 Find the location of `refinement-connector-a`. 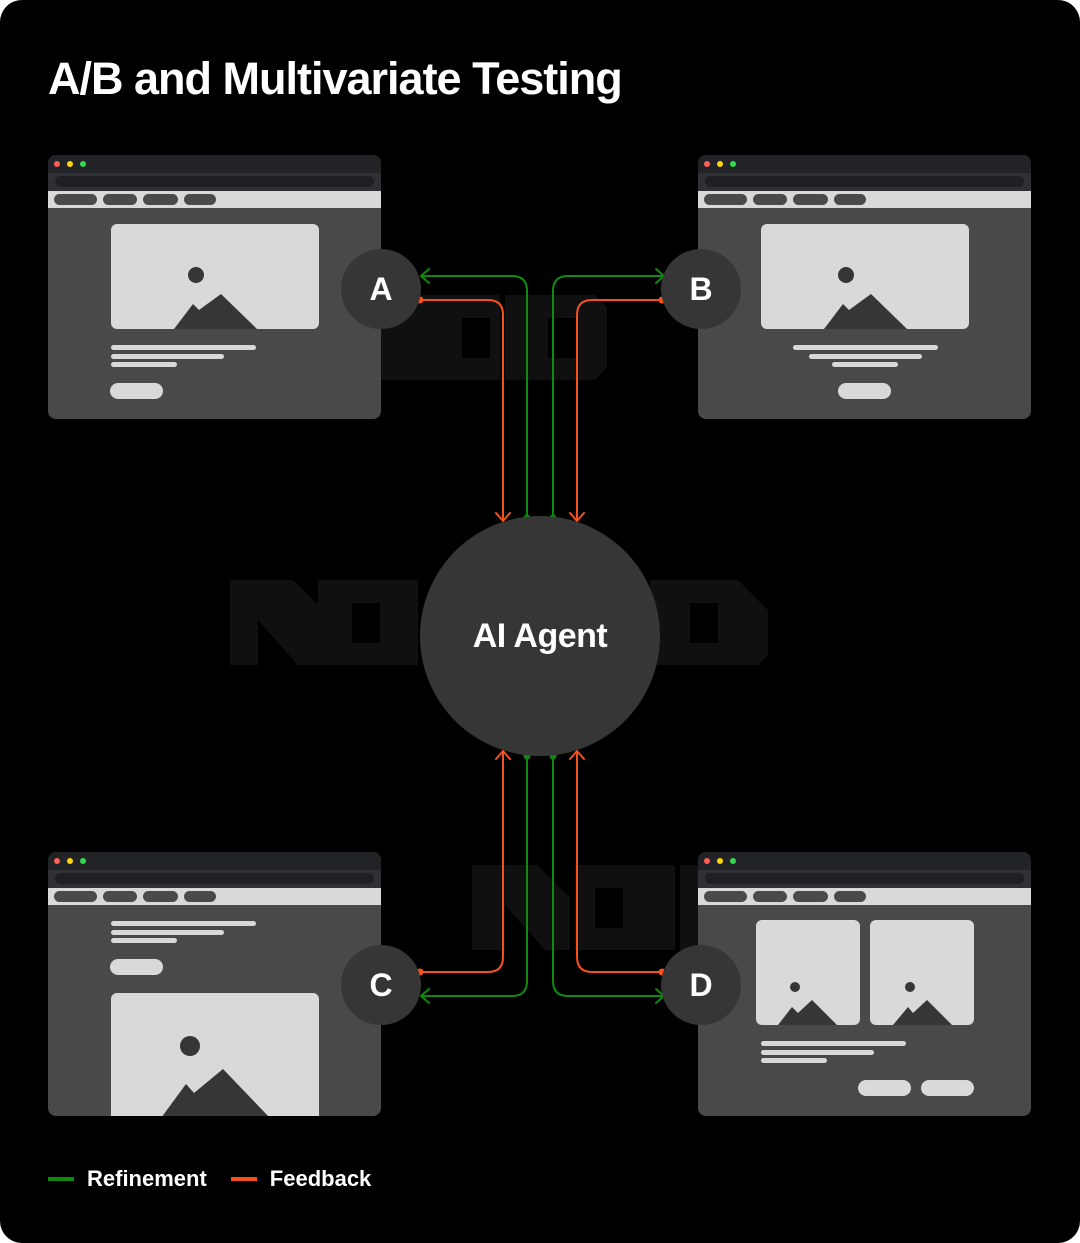

refinement-connector-a is located at coordinates (475, 395).